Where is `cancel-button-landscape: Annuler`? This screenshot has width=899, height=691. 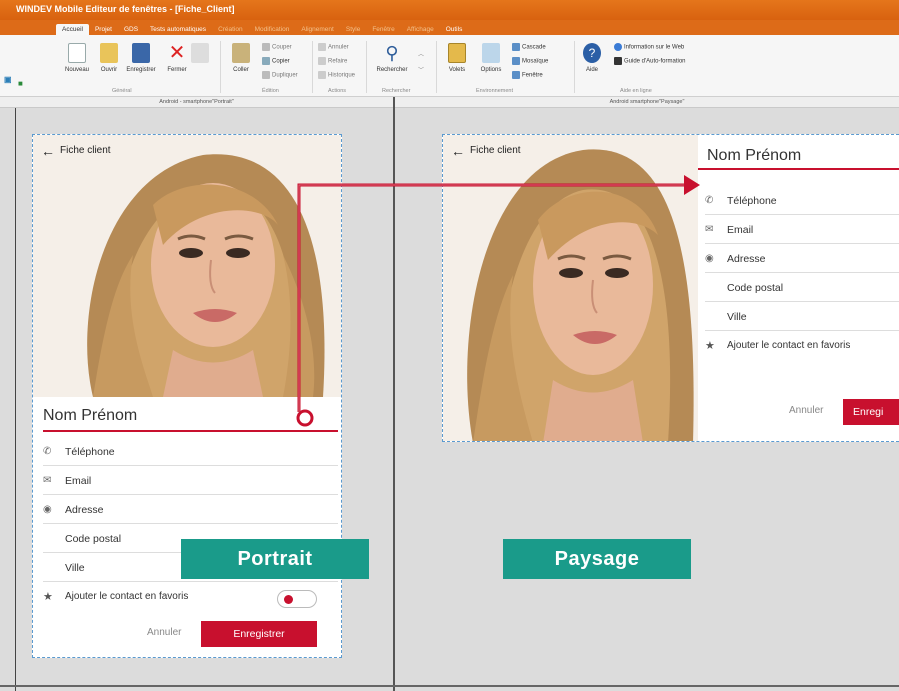
cancel-button-landscape: Annuler is located at coordinates (806, 410).